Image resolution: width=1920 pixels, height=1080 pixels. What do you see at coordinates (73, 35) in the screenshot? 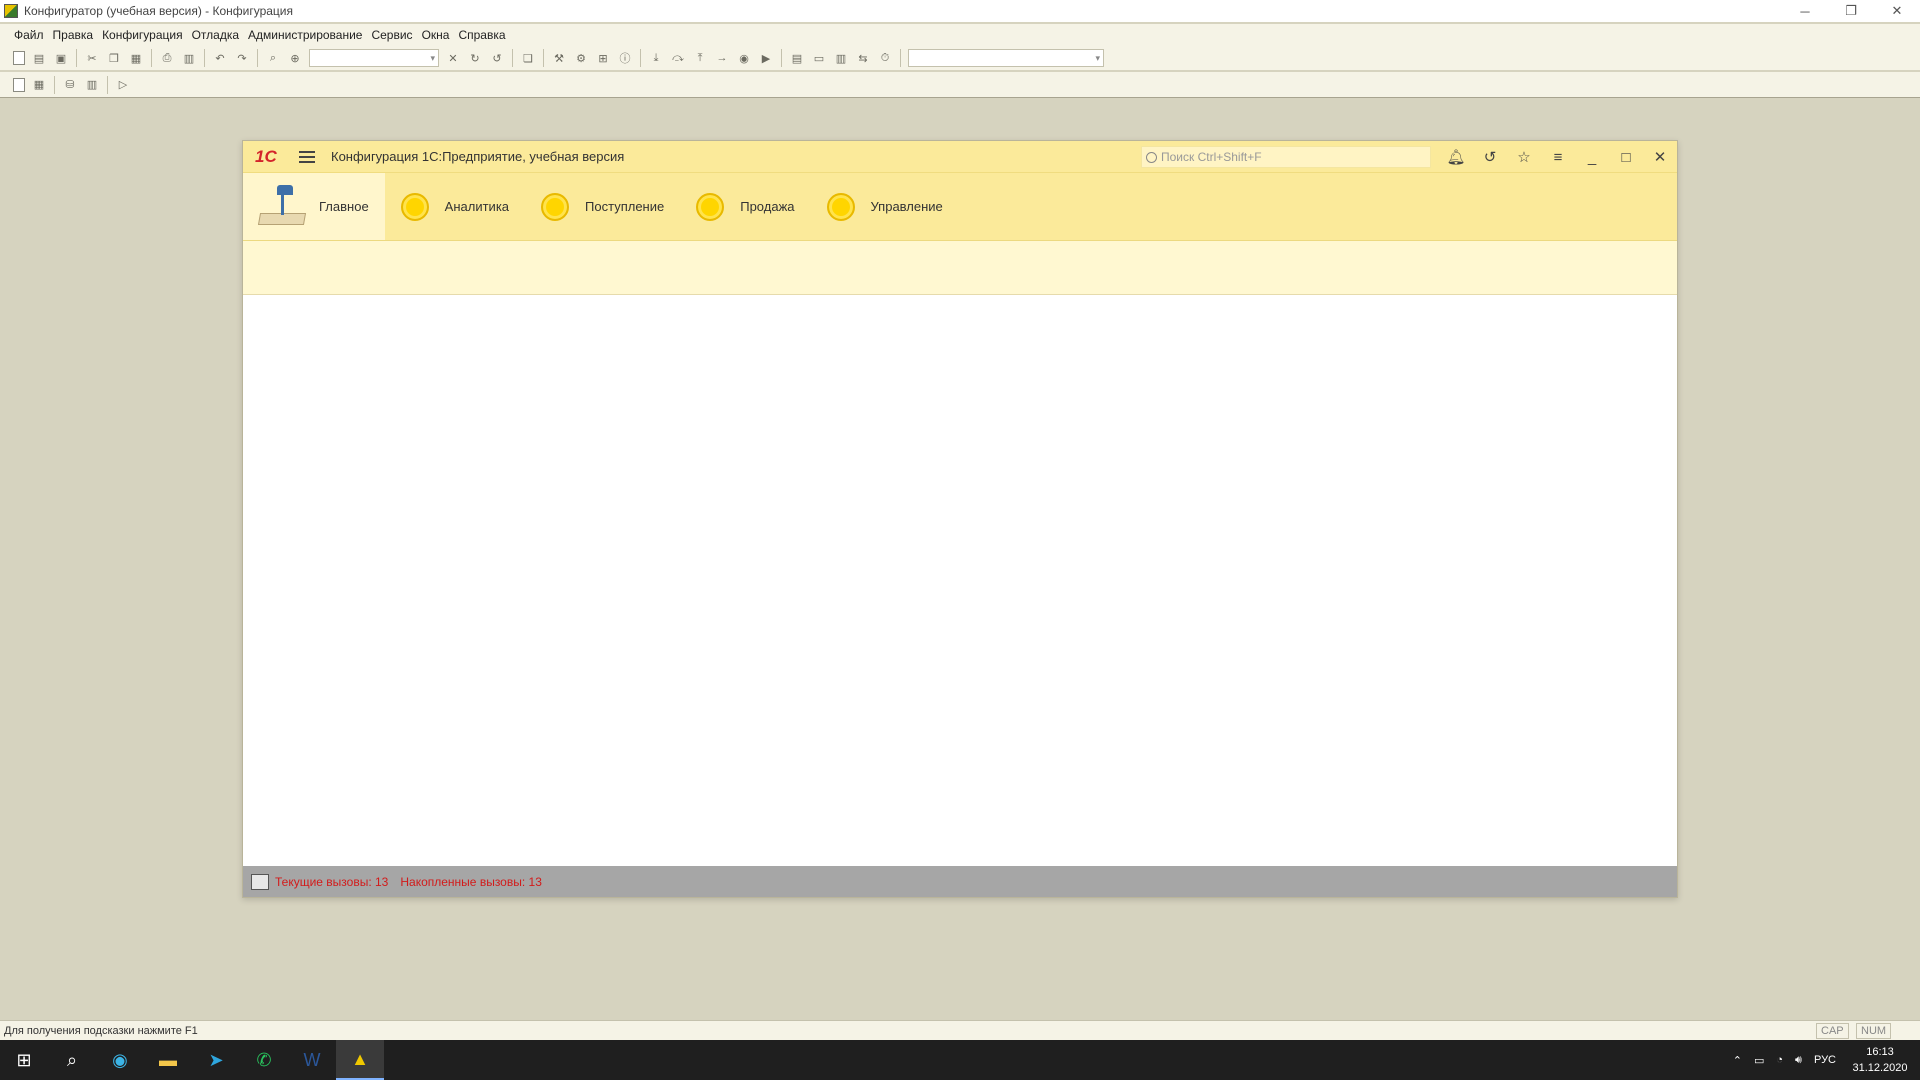
I see `menu-edit: Правка` at bounding box center [73, 35].